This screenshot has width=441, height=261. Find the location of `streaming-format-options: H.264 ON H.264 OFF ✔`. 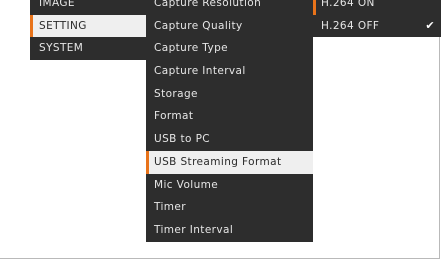

streaming-format-options: H.264 ON H.264 OFF ✔ is located at coordinates (377, 19).